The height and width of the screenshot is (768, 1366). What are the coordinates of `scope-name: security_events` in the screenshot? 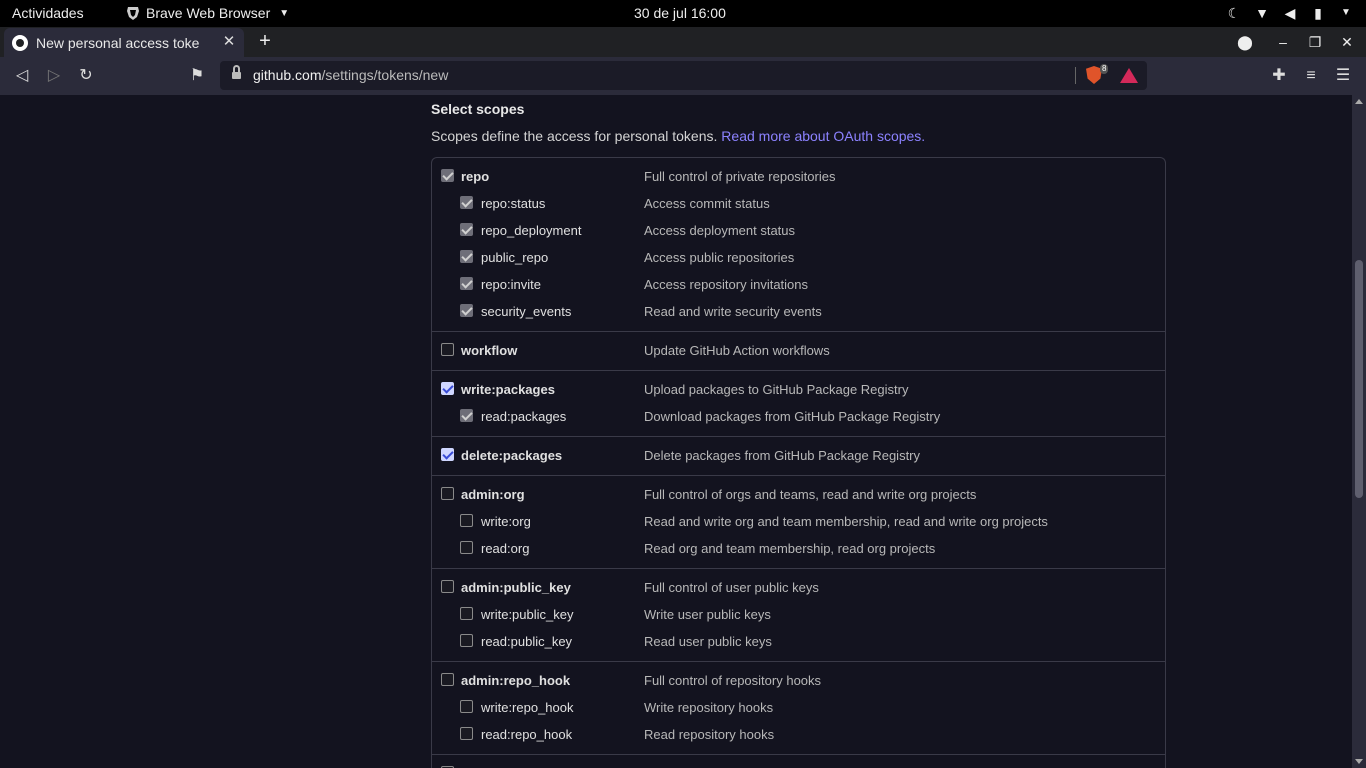 It's located at (526, 311).